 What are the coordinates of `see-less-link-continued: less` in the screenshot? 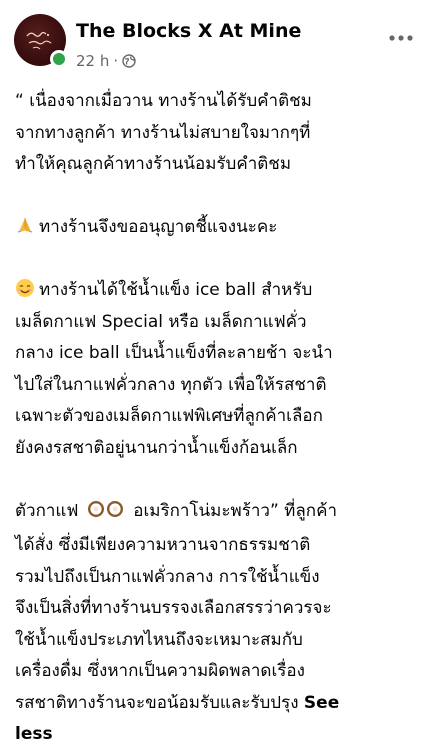 It's located at (34, 734).